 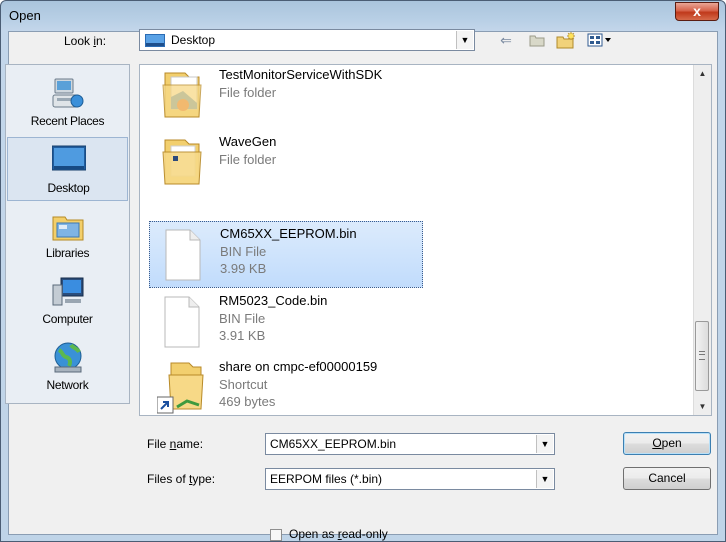 I want to click on list-item-selected: CM65XX_EEPROM.bin BIN File 3.99 KB, so click(x=286, y=254).